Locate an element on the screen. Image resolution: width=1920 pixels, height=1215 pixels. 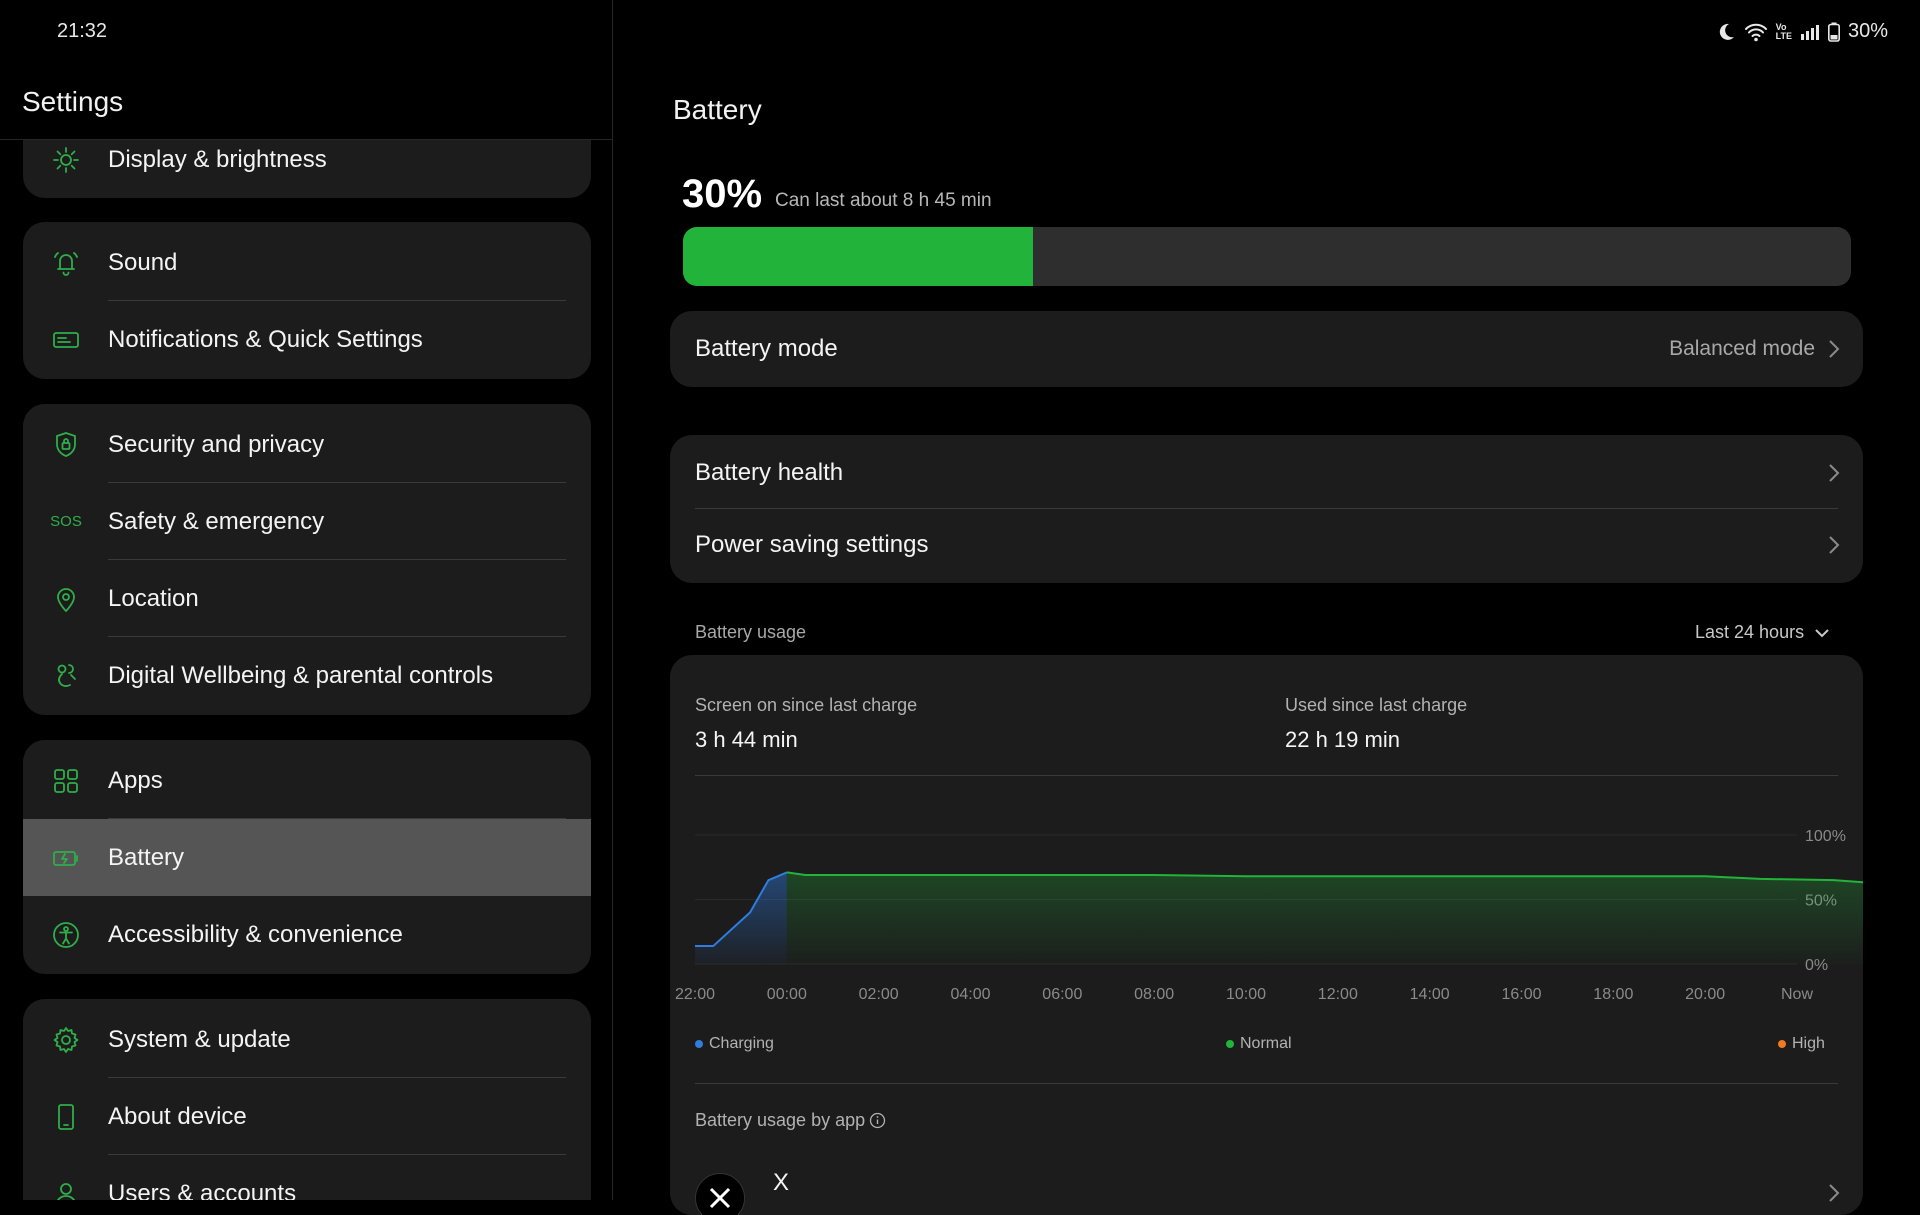
sidebar-item-about-device: About device is located at coordinates (307, 1116).